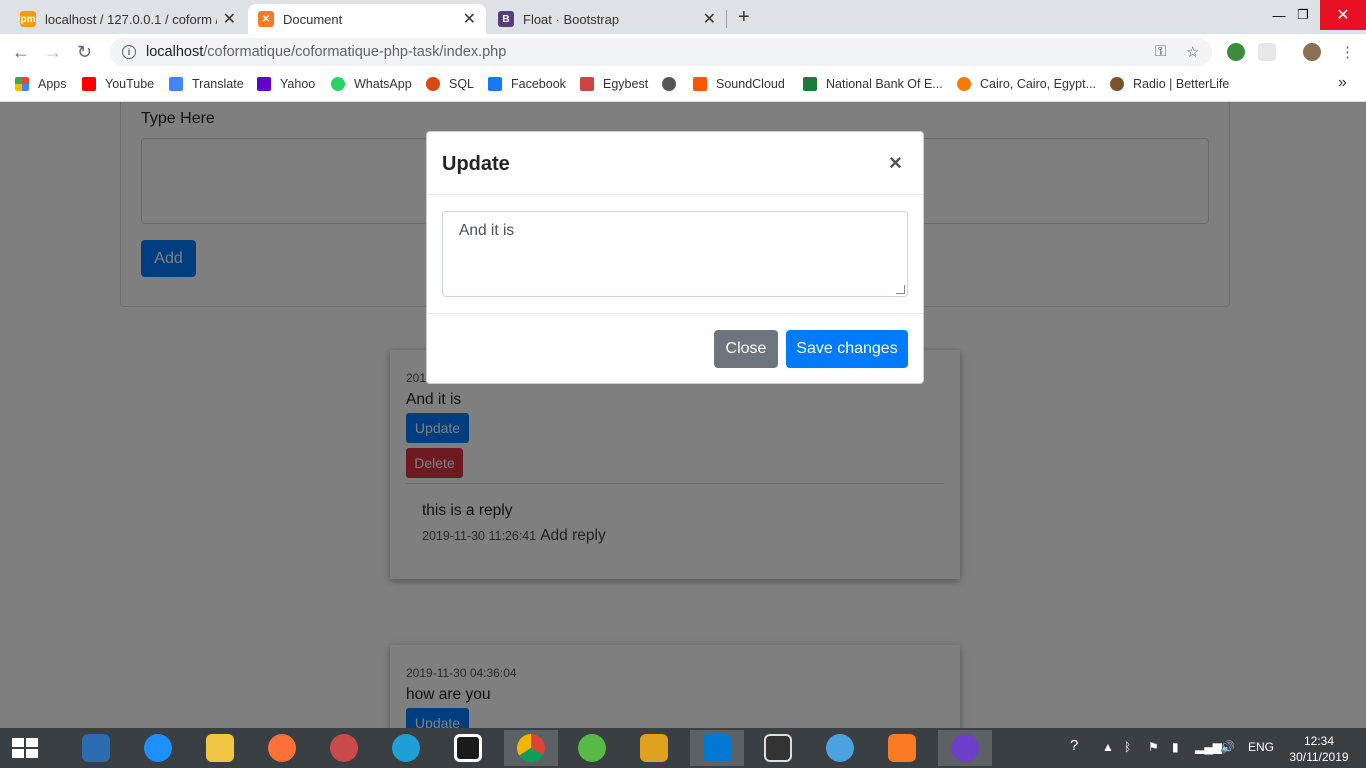  I want to click on yahoo-icon, so click(264, 84).